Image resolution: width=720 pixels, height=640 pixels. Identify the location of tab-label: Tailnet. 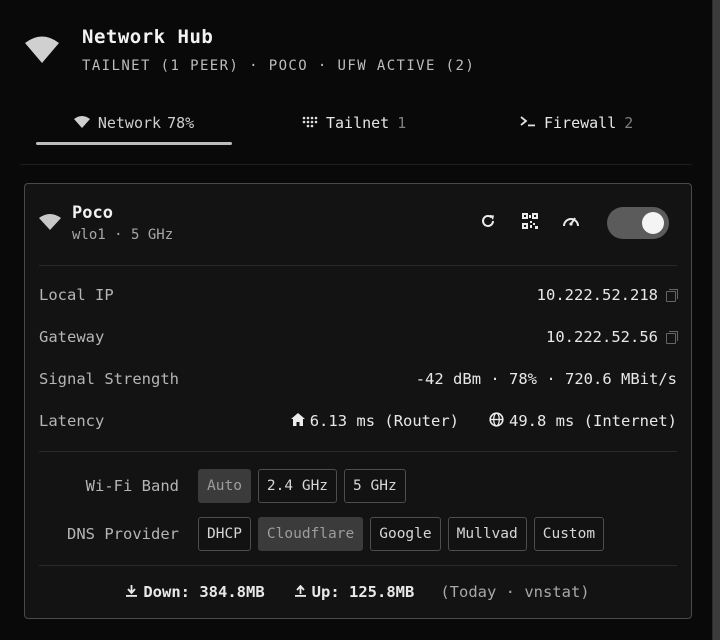
(358, 123).